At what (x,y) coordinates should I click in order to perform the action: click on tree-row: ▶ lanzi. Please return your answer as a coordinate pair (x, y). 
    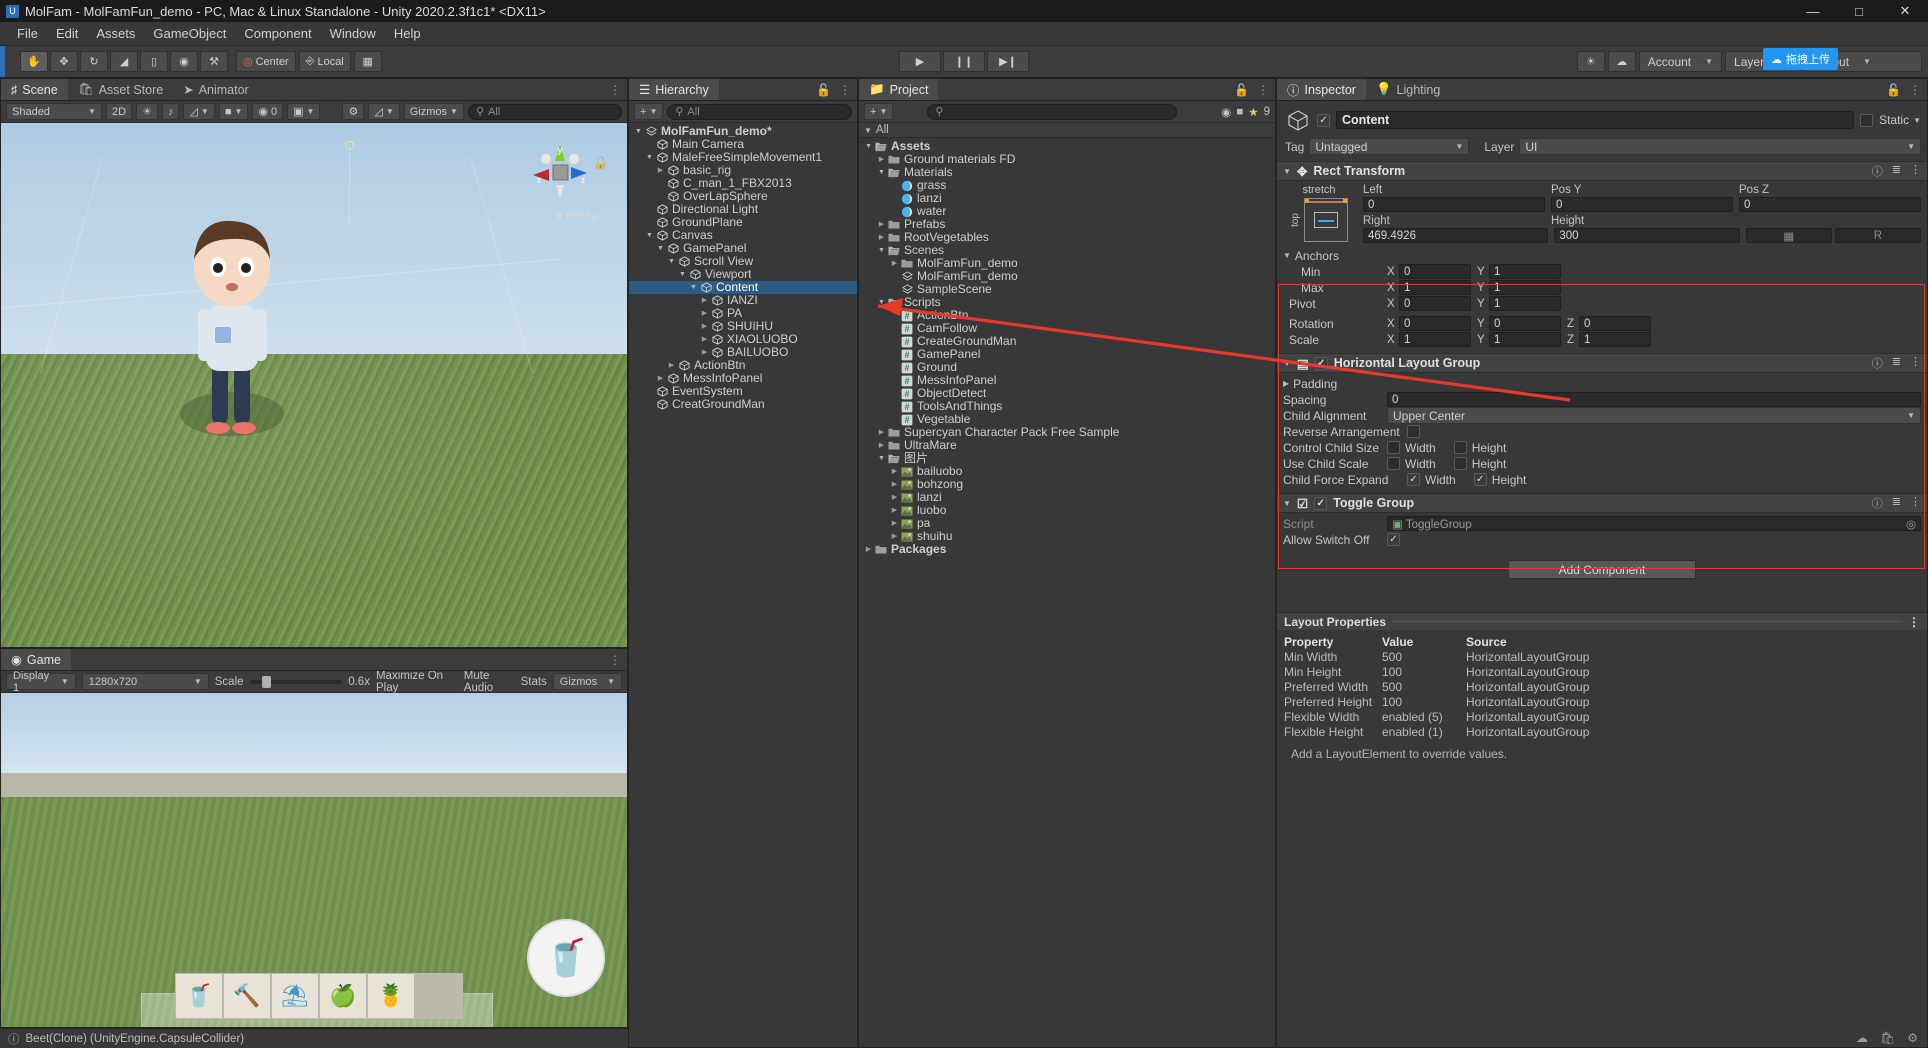
    Looking at the image, I should click on (1067, 497).